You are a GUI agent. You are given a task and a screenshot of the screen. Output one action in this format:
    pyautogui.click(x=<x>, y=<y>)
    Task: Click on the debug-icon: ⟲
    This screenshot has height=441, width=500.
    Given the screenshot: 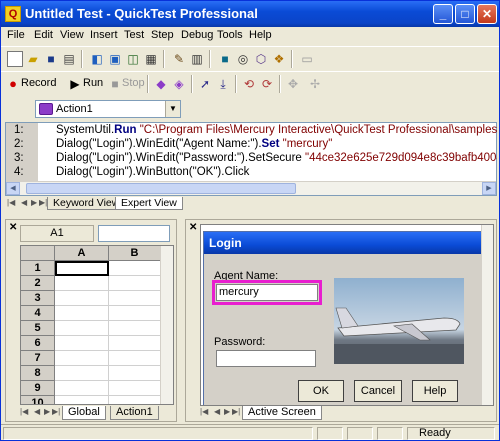 What is the action you would take?
    pyautogui.click(x=249, y=84)
    